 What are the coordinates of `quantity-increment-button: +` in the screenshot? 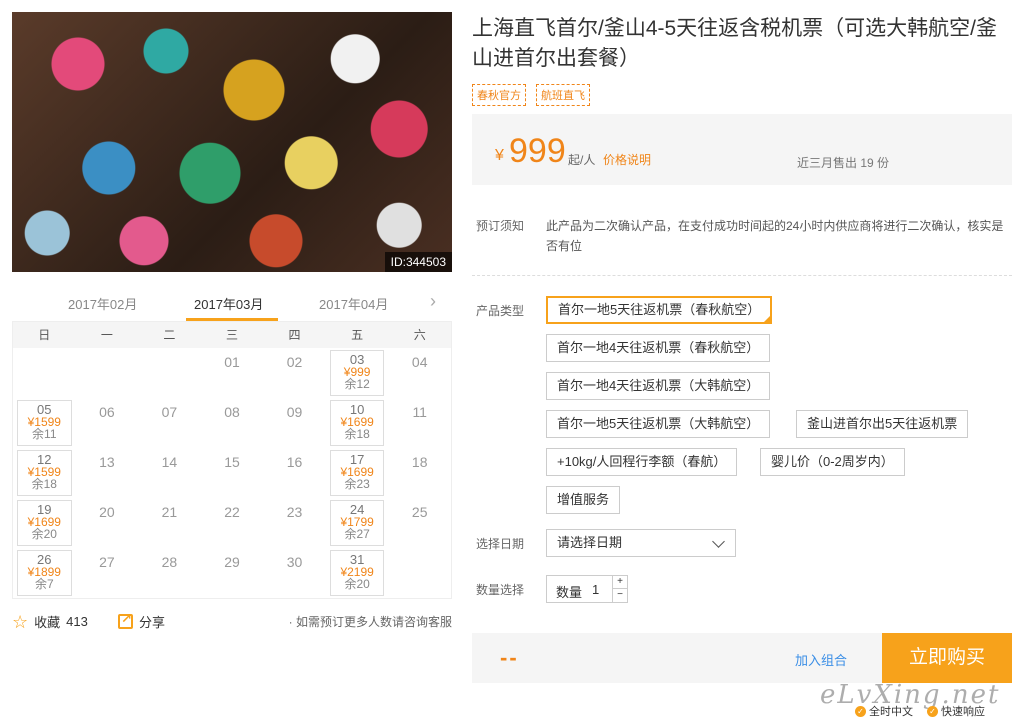 It's located at (619, 582).